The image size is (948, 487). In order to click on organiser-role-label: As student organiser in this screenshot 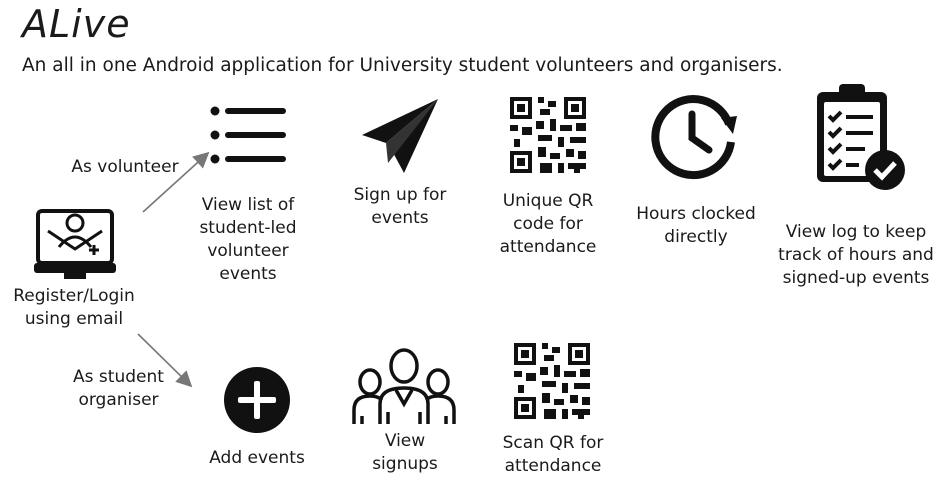, I will do `click(118, 388)`.